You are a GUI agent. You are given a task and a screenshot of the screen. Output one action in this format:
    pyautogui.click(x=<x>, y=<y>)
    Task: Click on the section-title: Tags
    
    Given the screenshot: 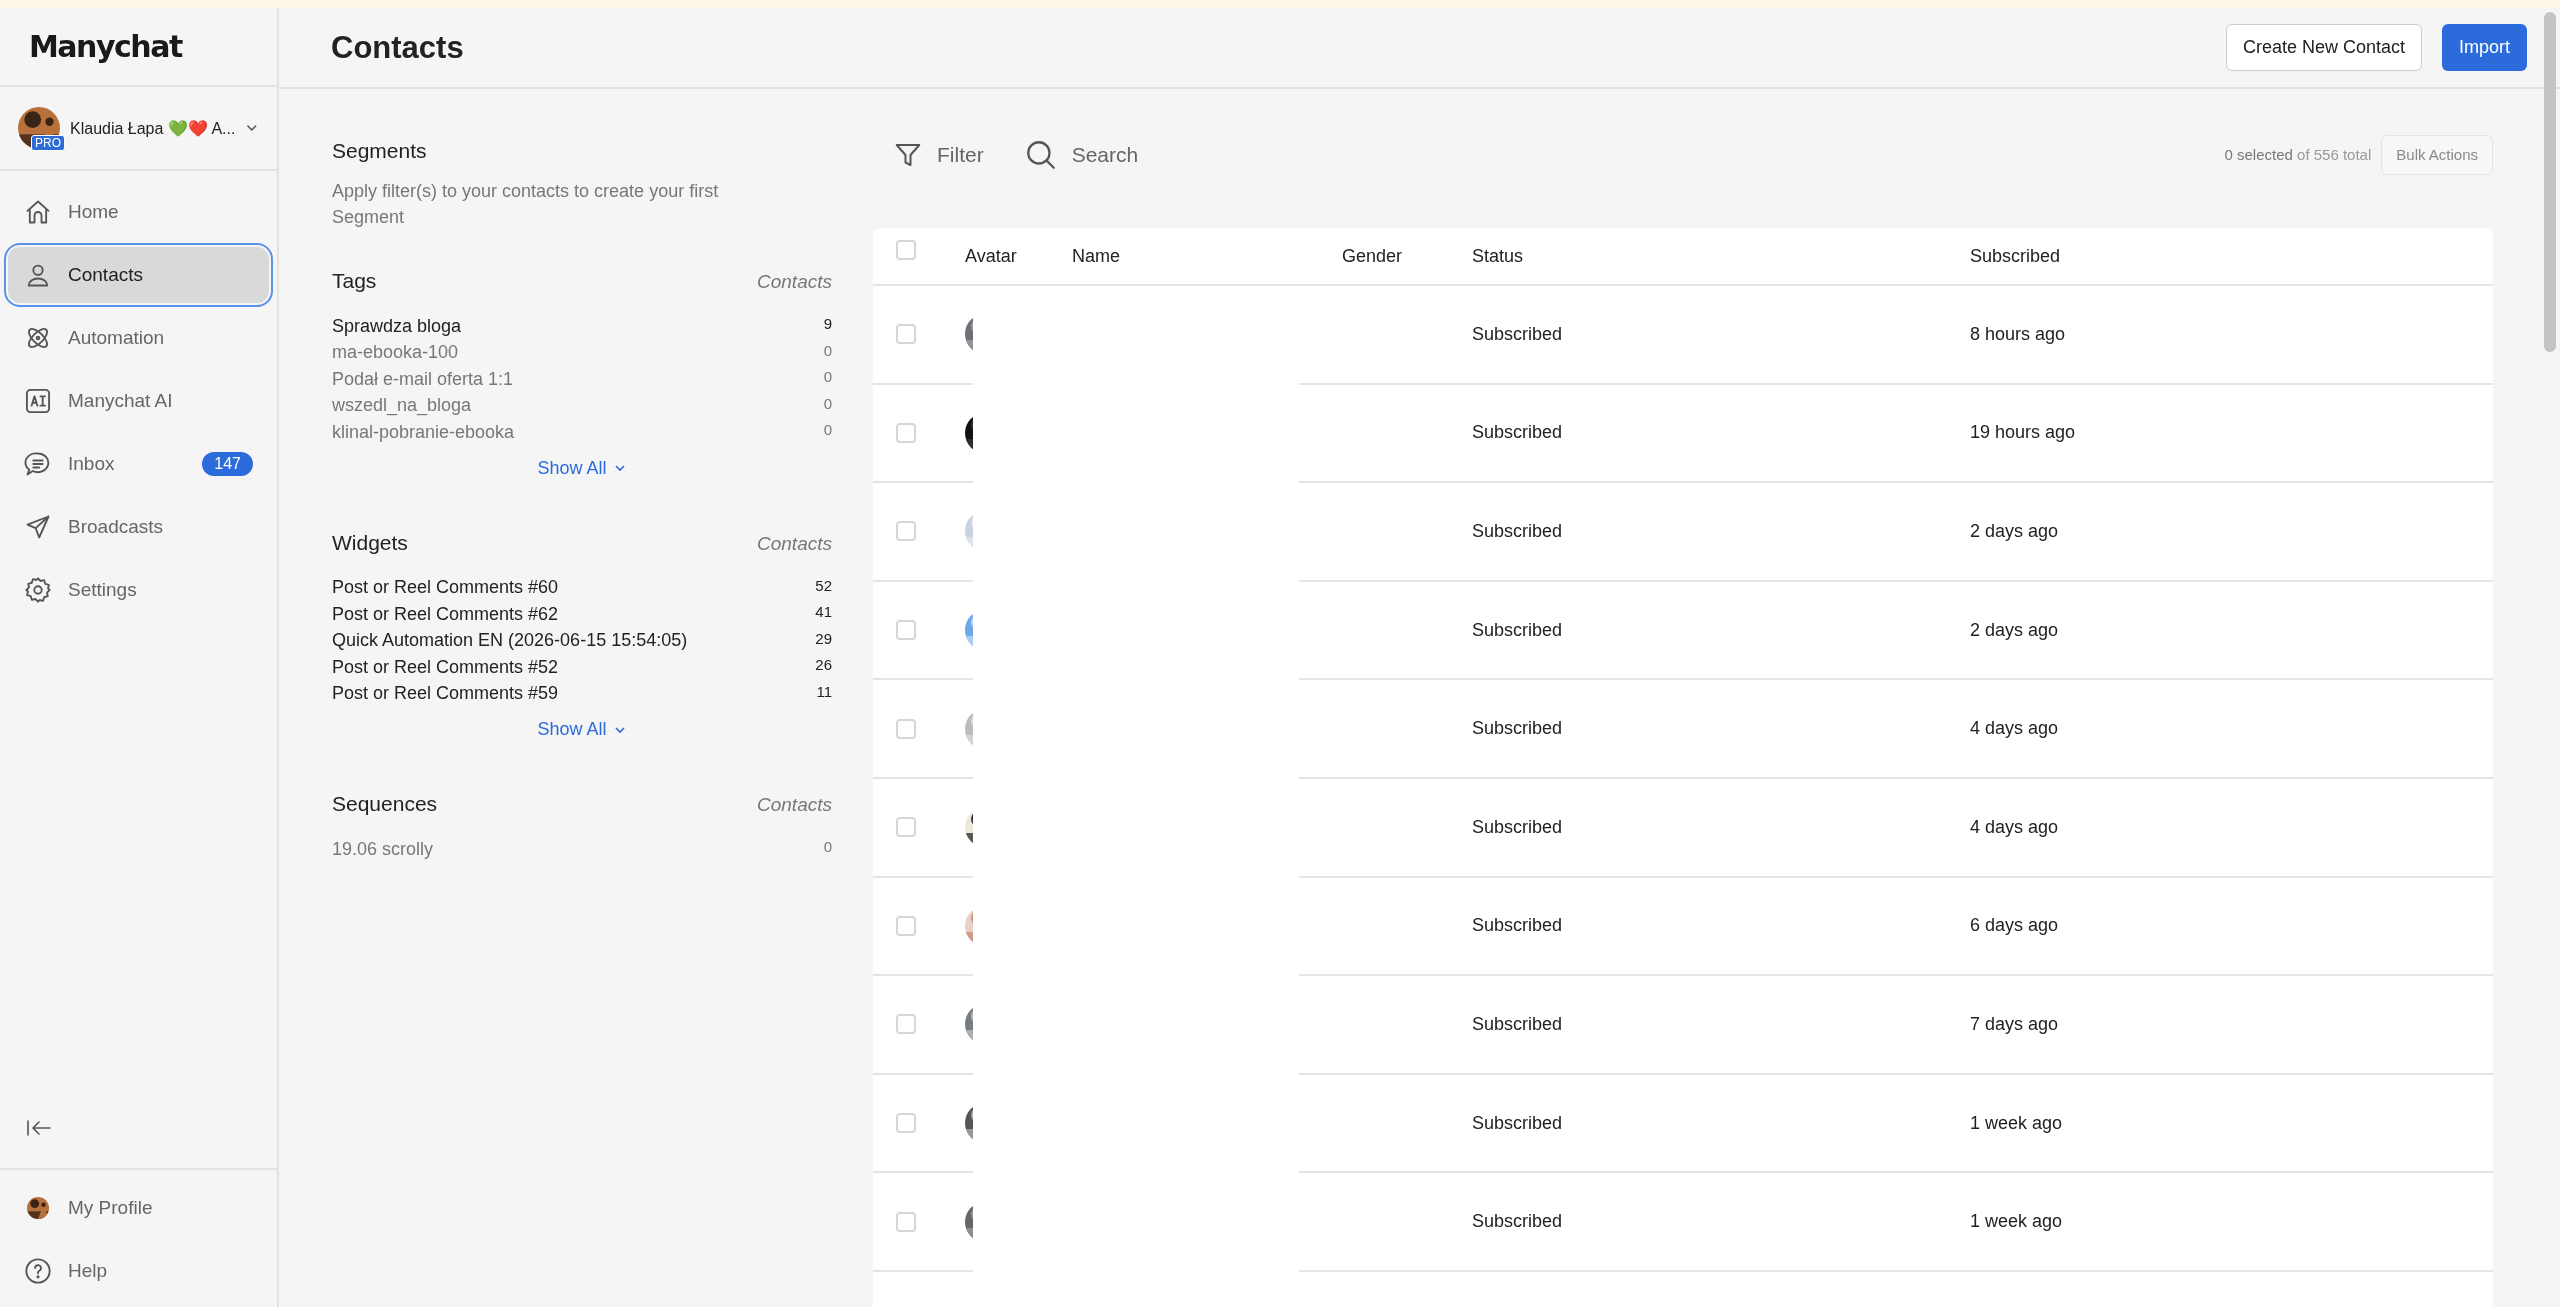 What is the action you would take?
    pyautogui.click(x=354, y=281)
    